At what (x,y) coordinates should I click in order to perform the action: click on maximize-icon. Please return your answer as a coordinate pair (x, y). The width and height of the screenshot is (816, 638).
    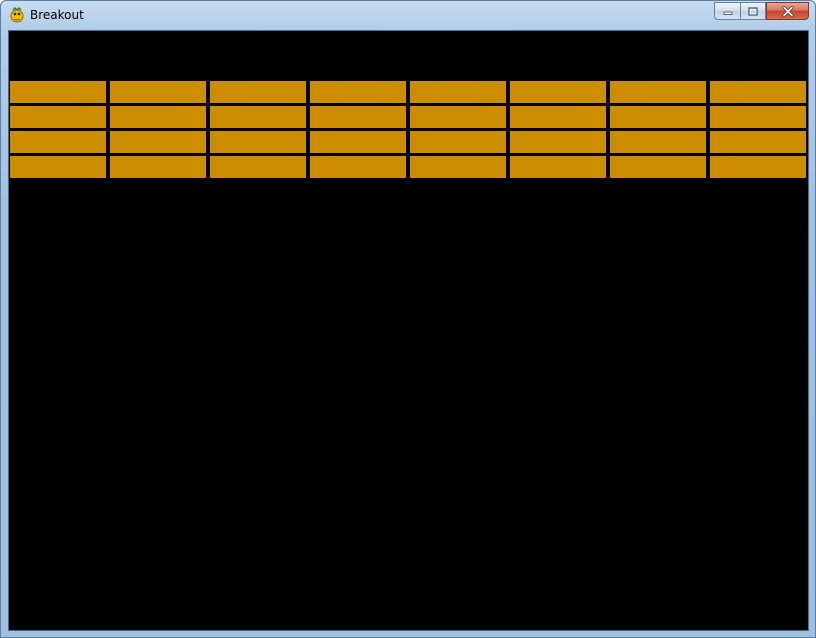
    Looking at the image, I should click on (753, 11).